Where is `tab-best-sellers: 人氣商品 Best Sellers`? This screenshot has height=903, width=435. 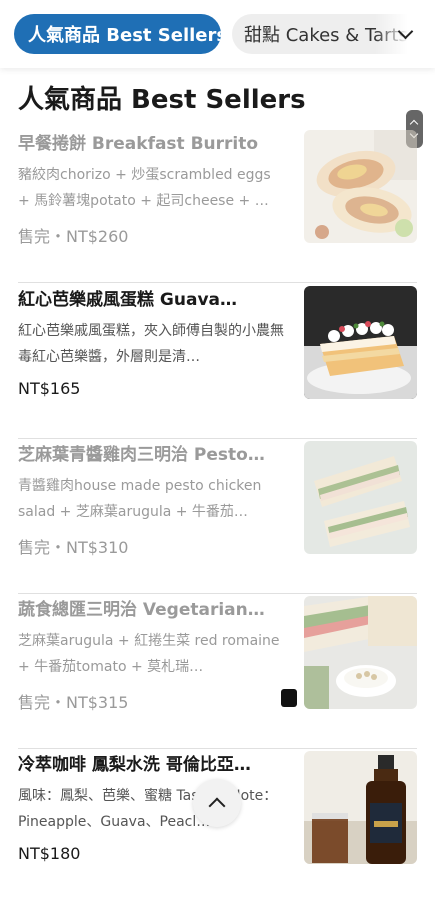
tab-best-sellers: 人氣商品 Best Sellers is located at coordinates (117, 34).